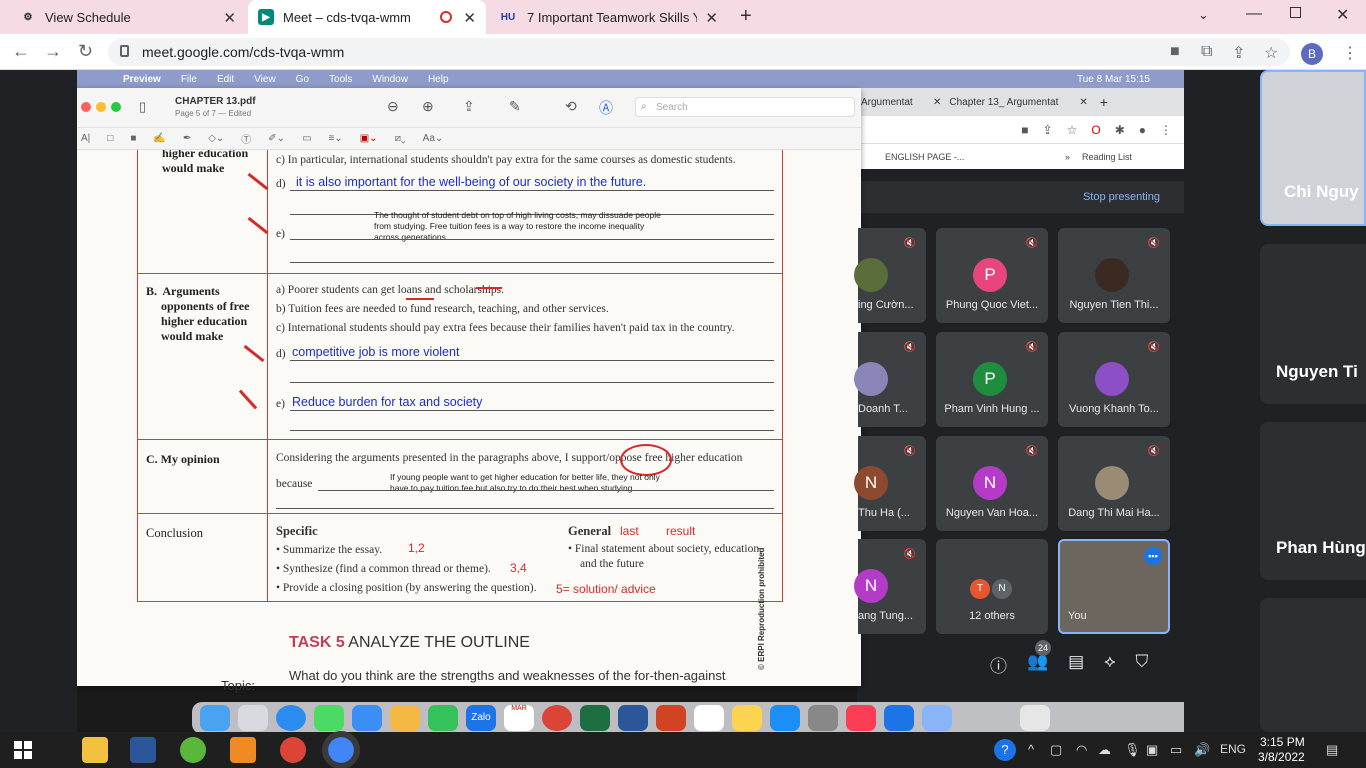 This screenshot has height=768, width=1366. What do you see at coordinates (1312, 54) in the screenshot?
I see `profile-avatar: B` at bounding box center [1312, 54].